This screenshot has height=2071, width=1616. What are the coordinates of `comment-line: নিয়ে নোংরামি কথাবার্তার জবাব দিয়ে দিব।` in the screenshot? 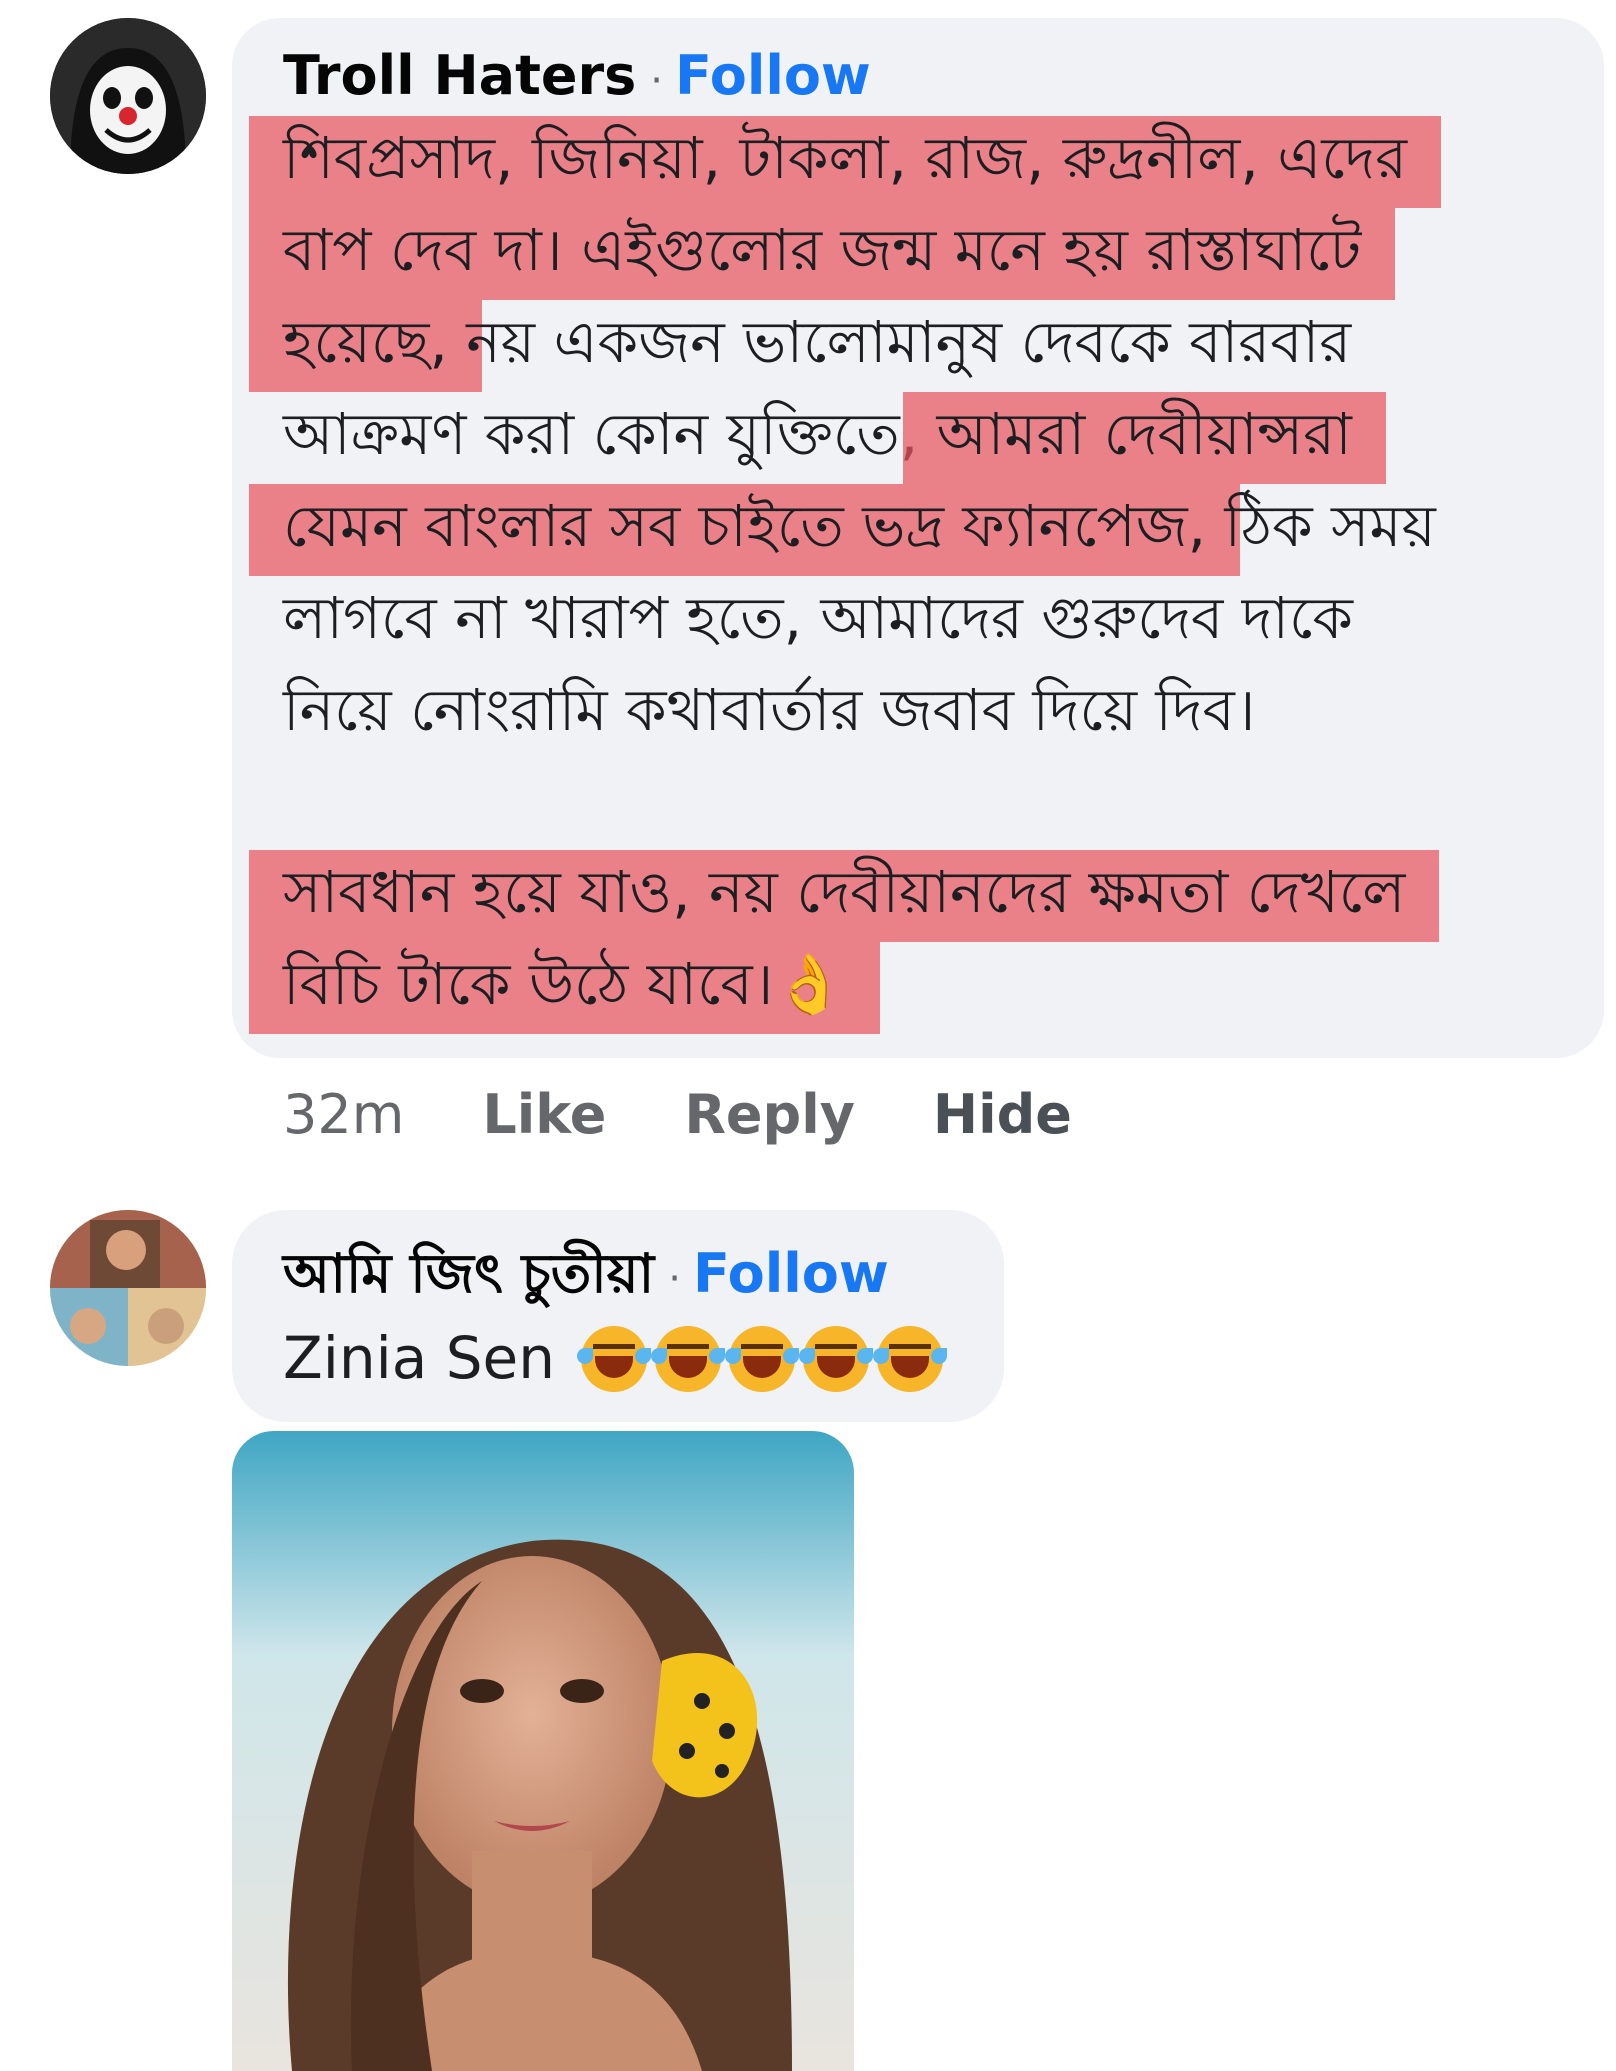 It's located at (933, 710).